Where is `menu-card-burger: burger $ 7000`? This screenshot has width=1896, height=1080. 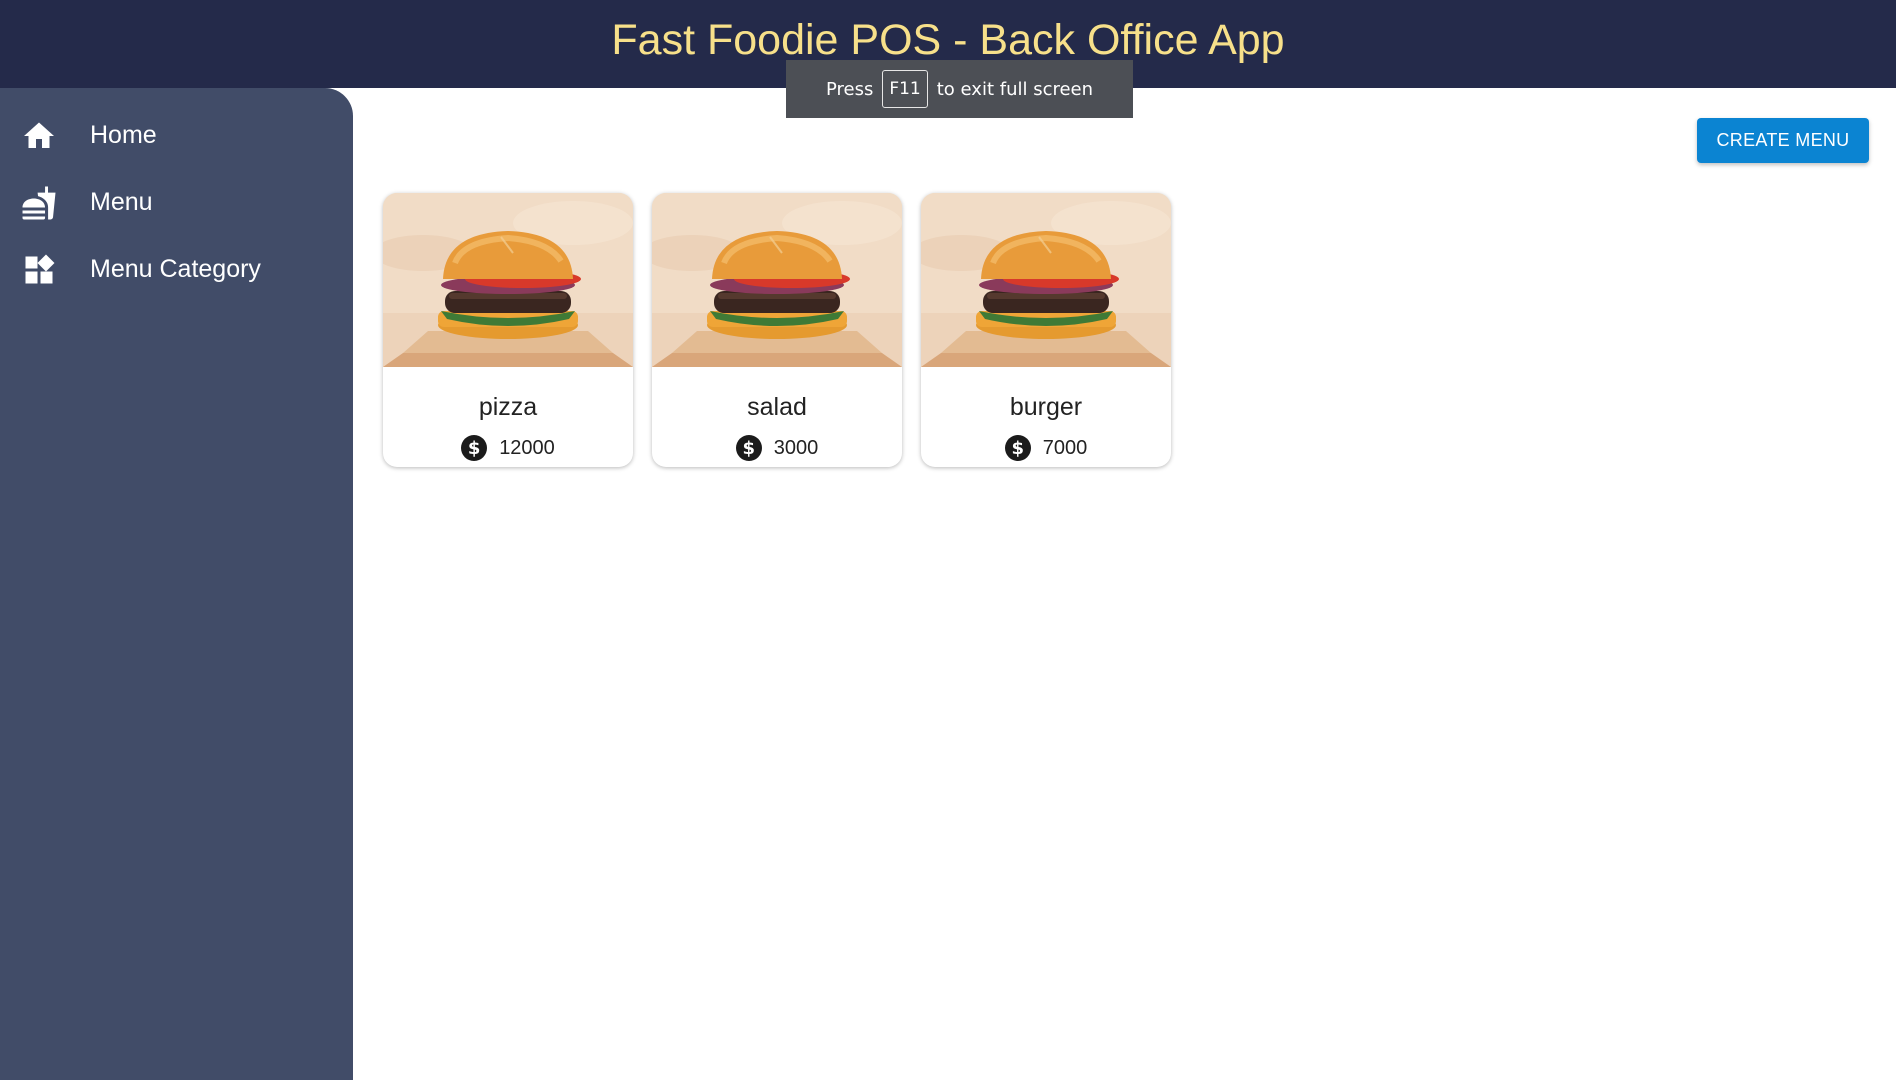 menu-card-burger: burger $ 7000 is located at coordinates (1046, 330).